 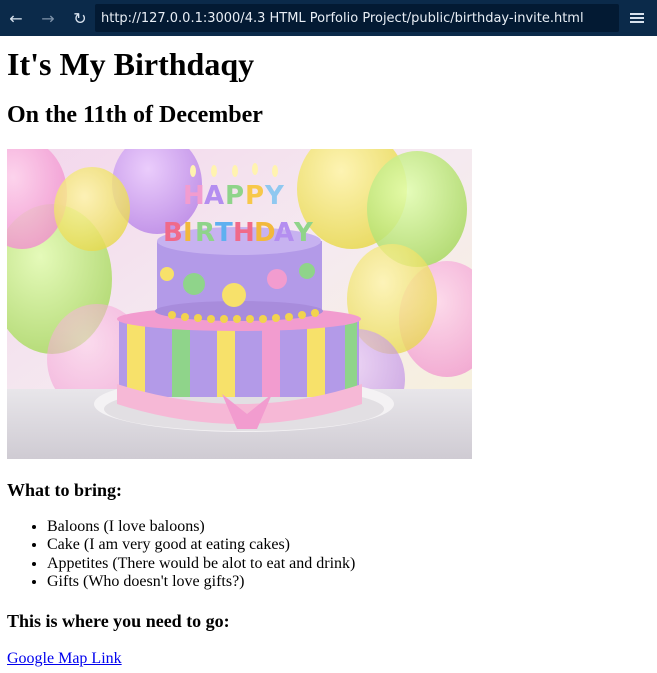 I want to click on back-button: ←, so click(x=16, y=18).